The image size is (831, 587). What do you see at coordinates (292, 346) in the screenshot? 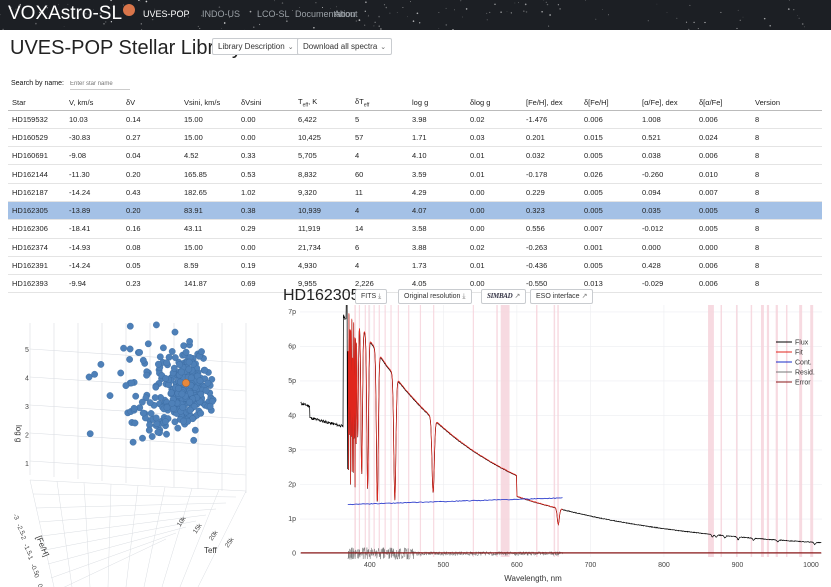
I see `y-tick-label: 6p` at bounding box center [292, 346].